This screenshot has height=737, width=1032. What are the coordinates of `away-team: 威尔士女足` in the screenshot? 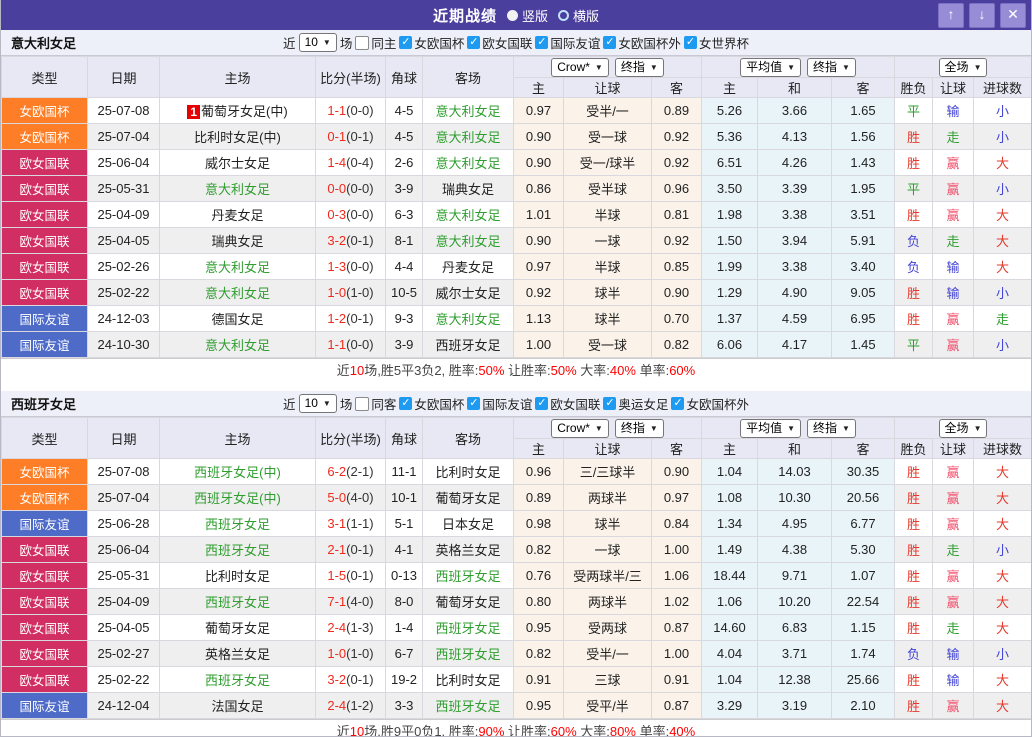 It's located at (468, 293).